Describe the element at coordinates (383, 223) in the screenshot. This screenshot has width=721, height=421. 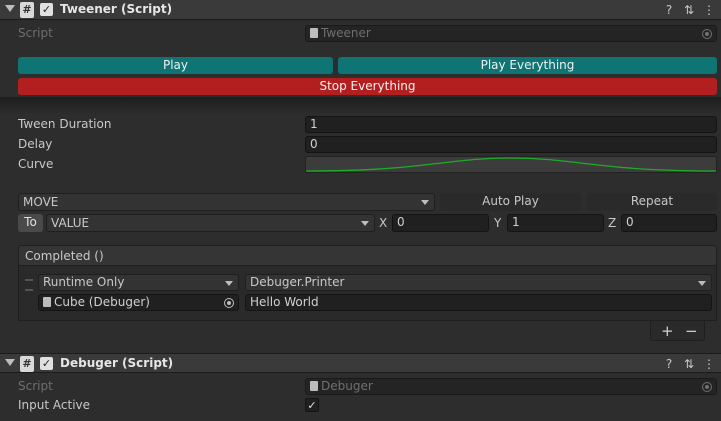
I see `x-label: X` at that location.